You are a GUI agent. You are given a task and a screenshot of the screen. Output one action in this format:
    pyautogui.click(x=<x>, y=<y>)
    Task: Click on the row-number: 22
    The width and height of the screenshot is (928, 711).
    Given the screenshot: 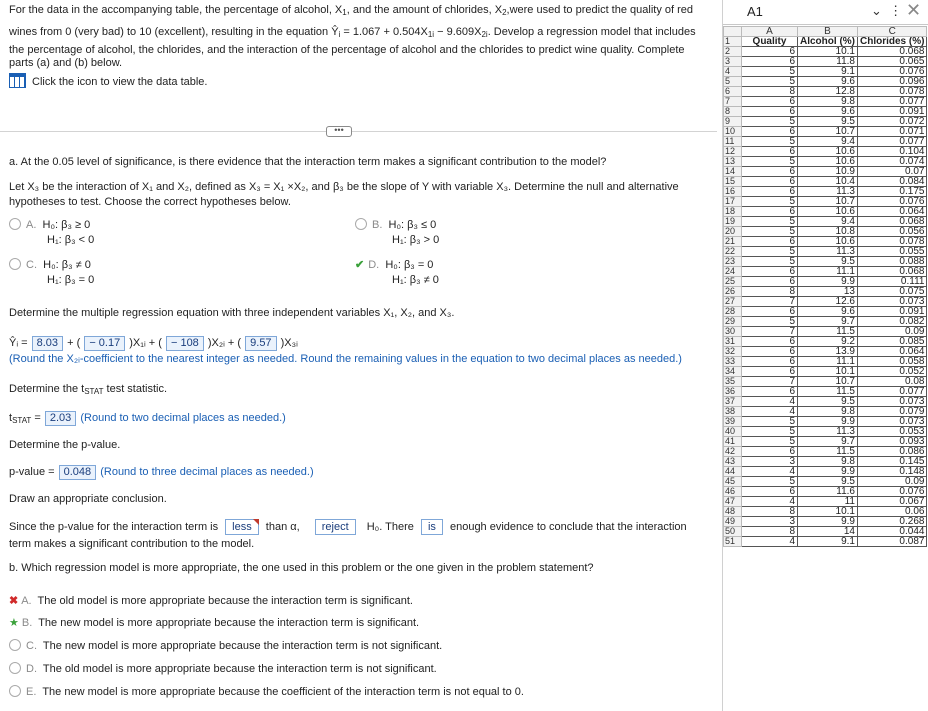 What is the action you would take?
    pyautogui.click(x=732, y=251)
    